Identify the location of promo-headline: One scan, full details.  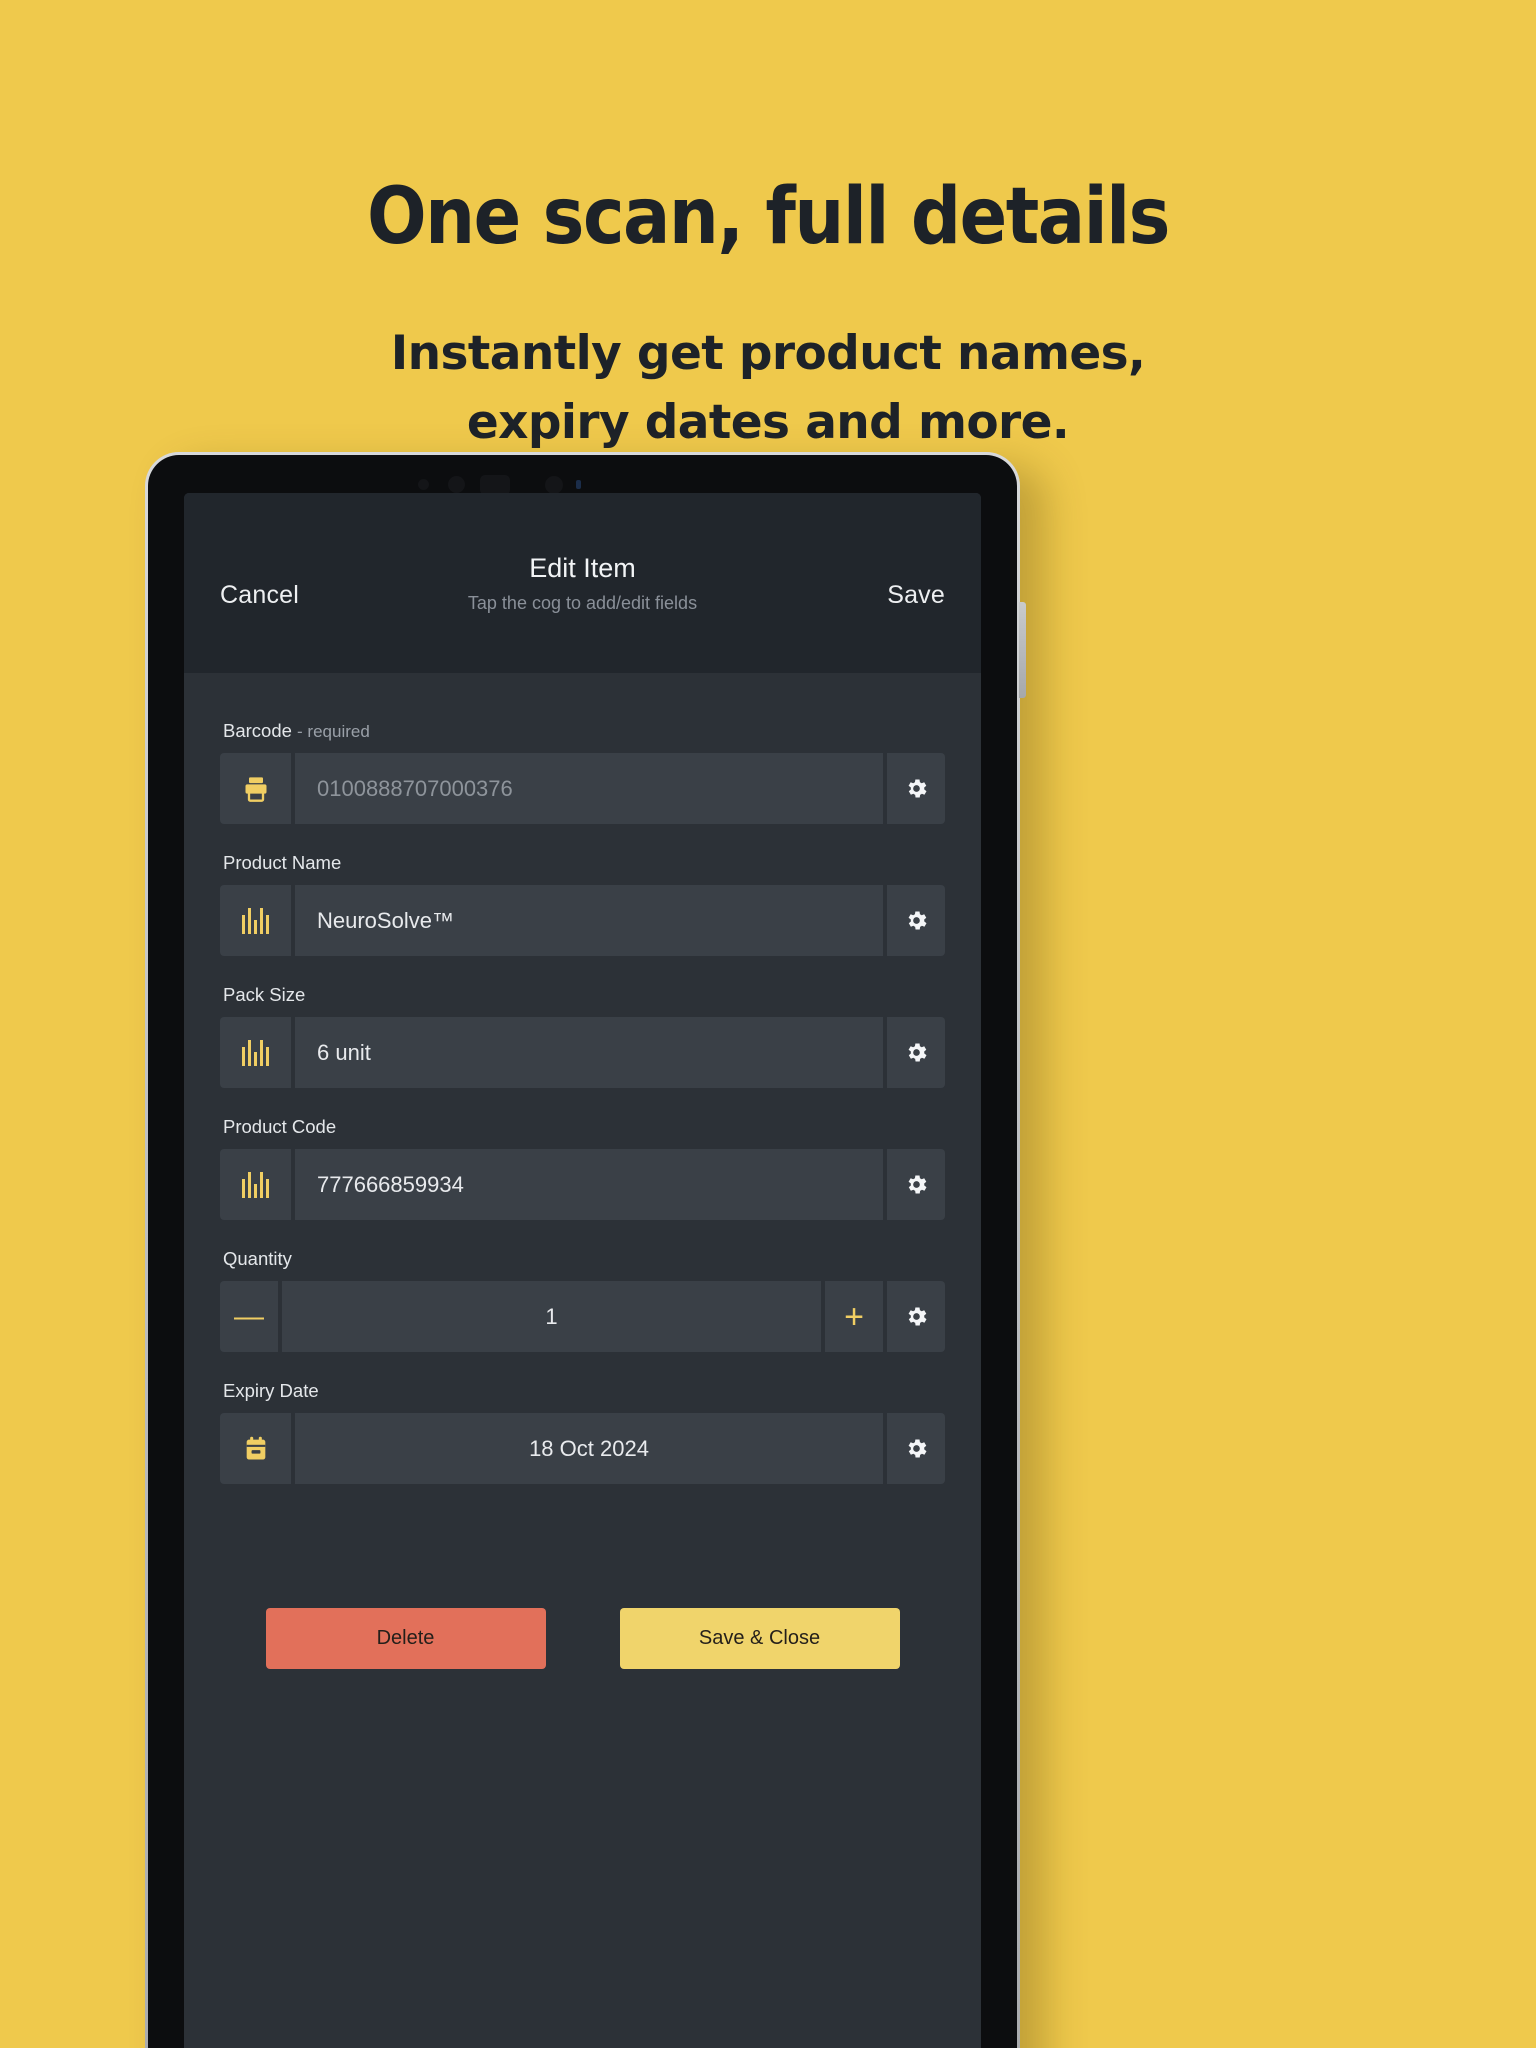
(768, 217).